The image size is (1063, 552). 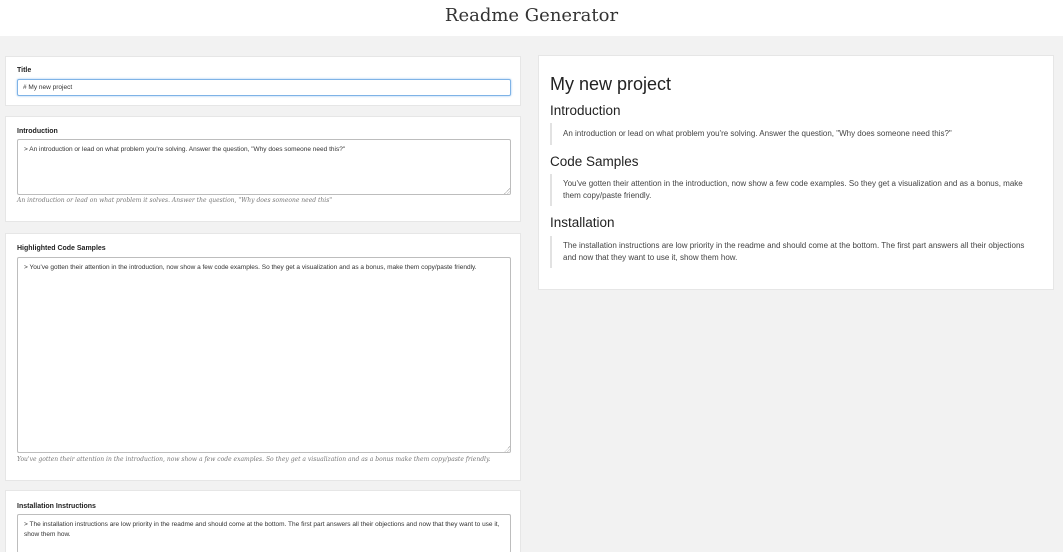 What do you see at coordinates (507, 191) in the screenshot?
I see `introduction-resize-handle` at bounding box center [507, 191].